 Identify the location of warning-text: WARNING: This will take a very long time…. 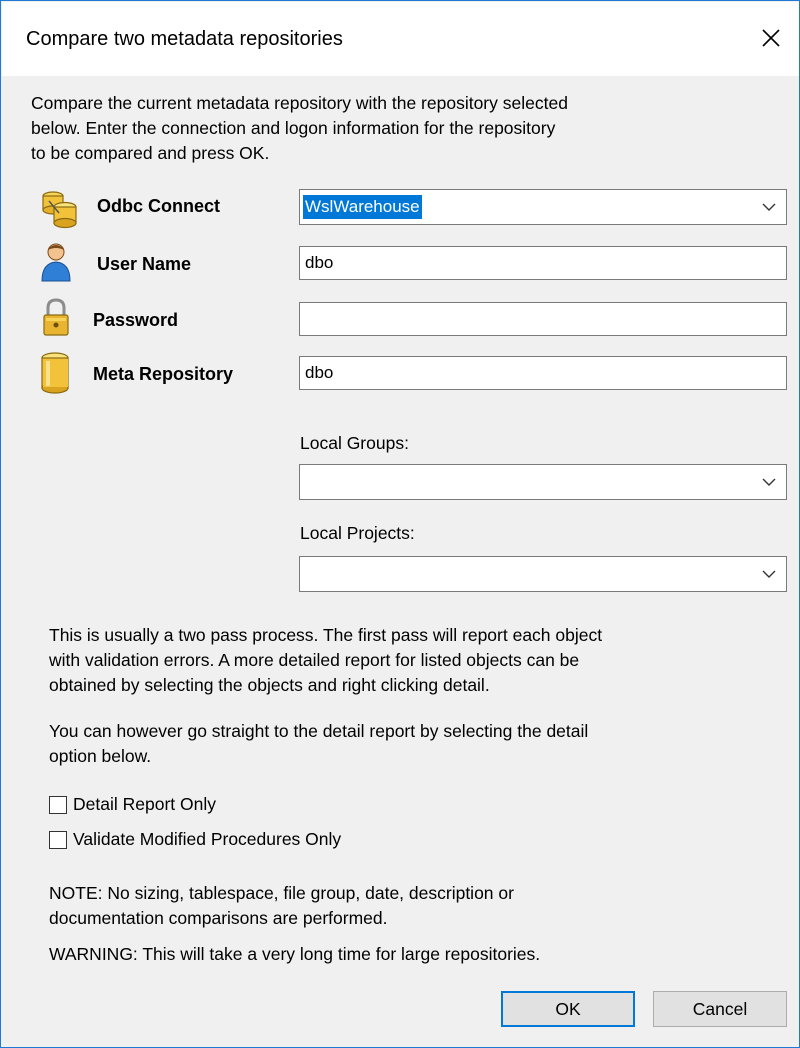
(295, 954).